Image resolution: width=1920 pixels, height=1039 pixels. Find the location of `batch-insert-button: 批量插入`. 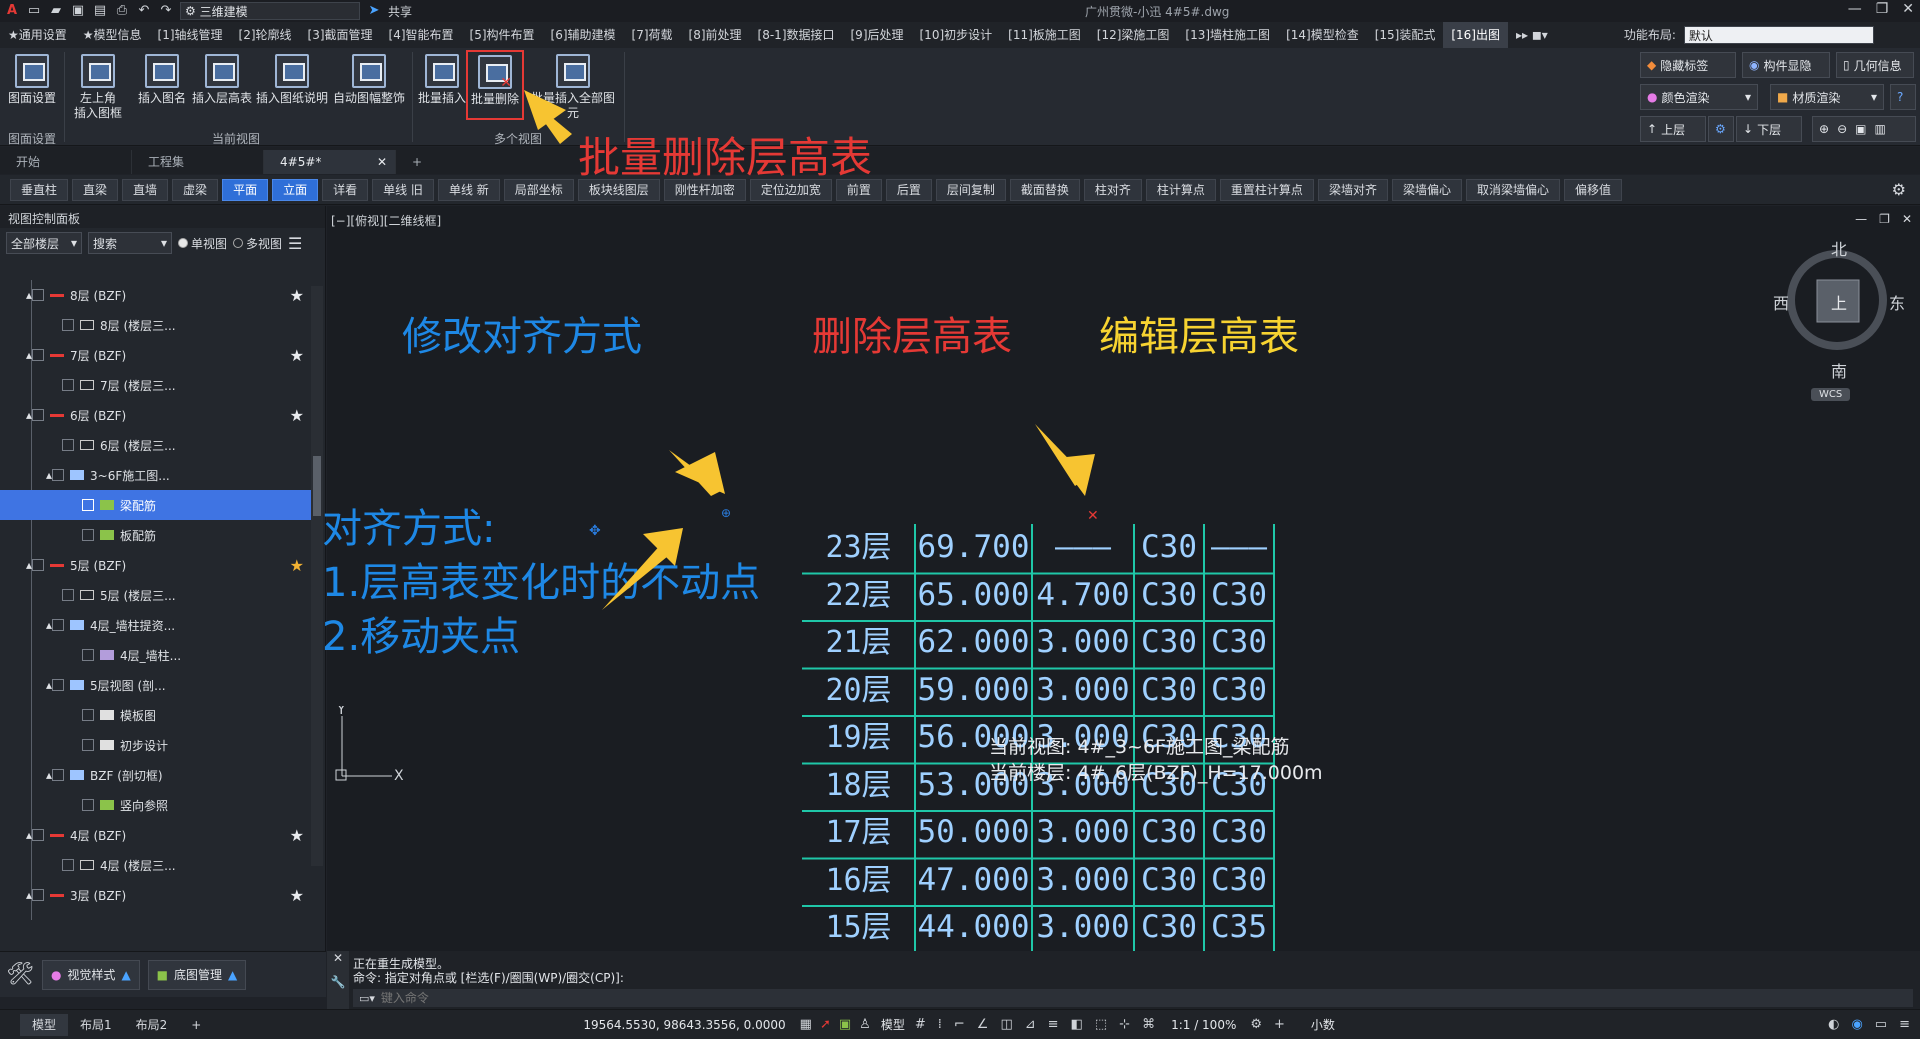

batch-insert-button: 批量插入 is located at coordinates (442, 80).